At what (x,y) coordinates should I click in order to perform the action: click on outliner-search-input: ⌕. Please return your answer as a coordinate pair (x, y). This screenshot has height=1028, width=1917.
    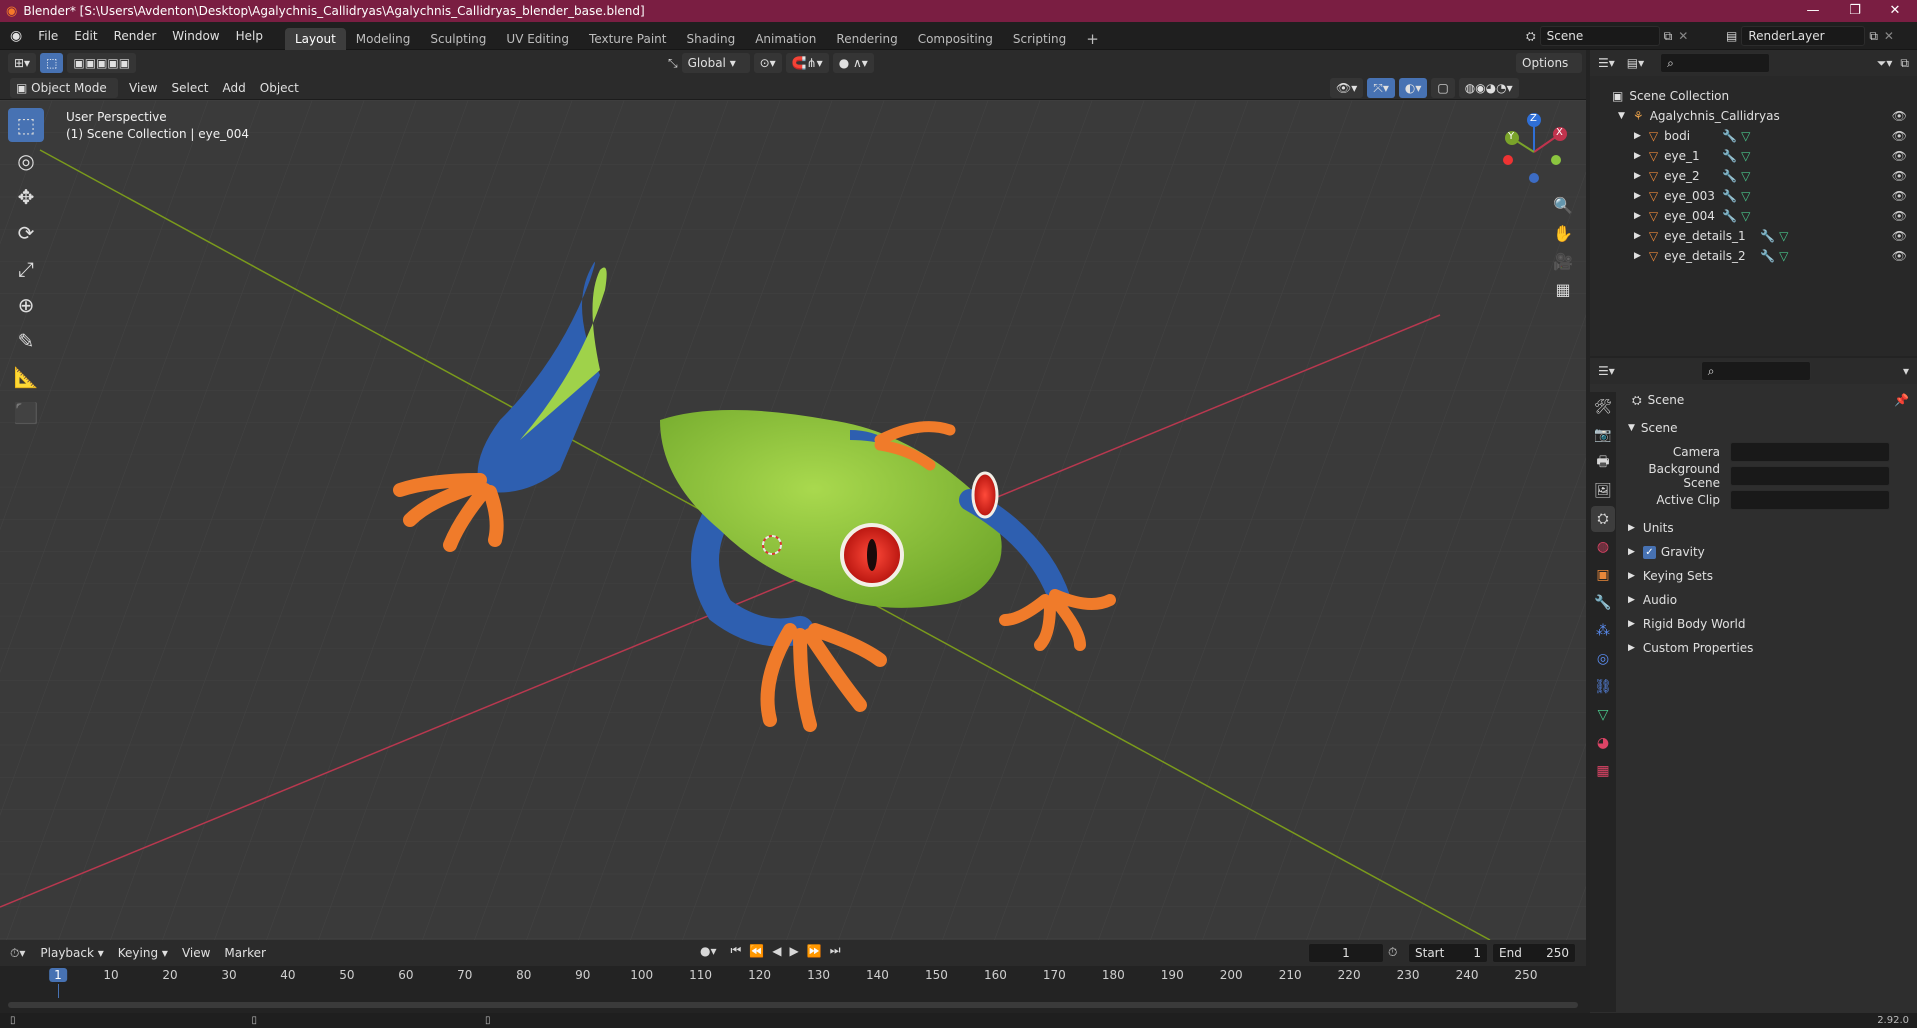
    Looking at the image, I should click on (1715, 63).